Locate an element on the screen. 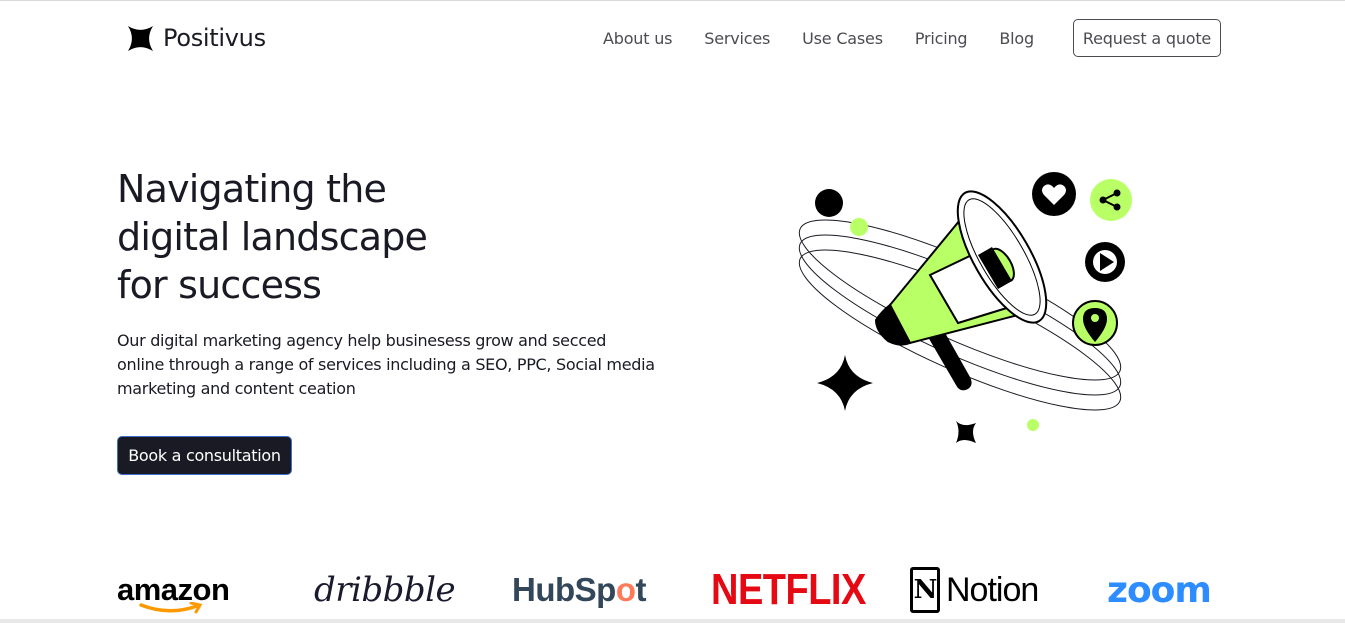 Image resolution: width=1345 pixels, height=625 pixels. heart-icon is located at coordinates (1054, 194).